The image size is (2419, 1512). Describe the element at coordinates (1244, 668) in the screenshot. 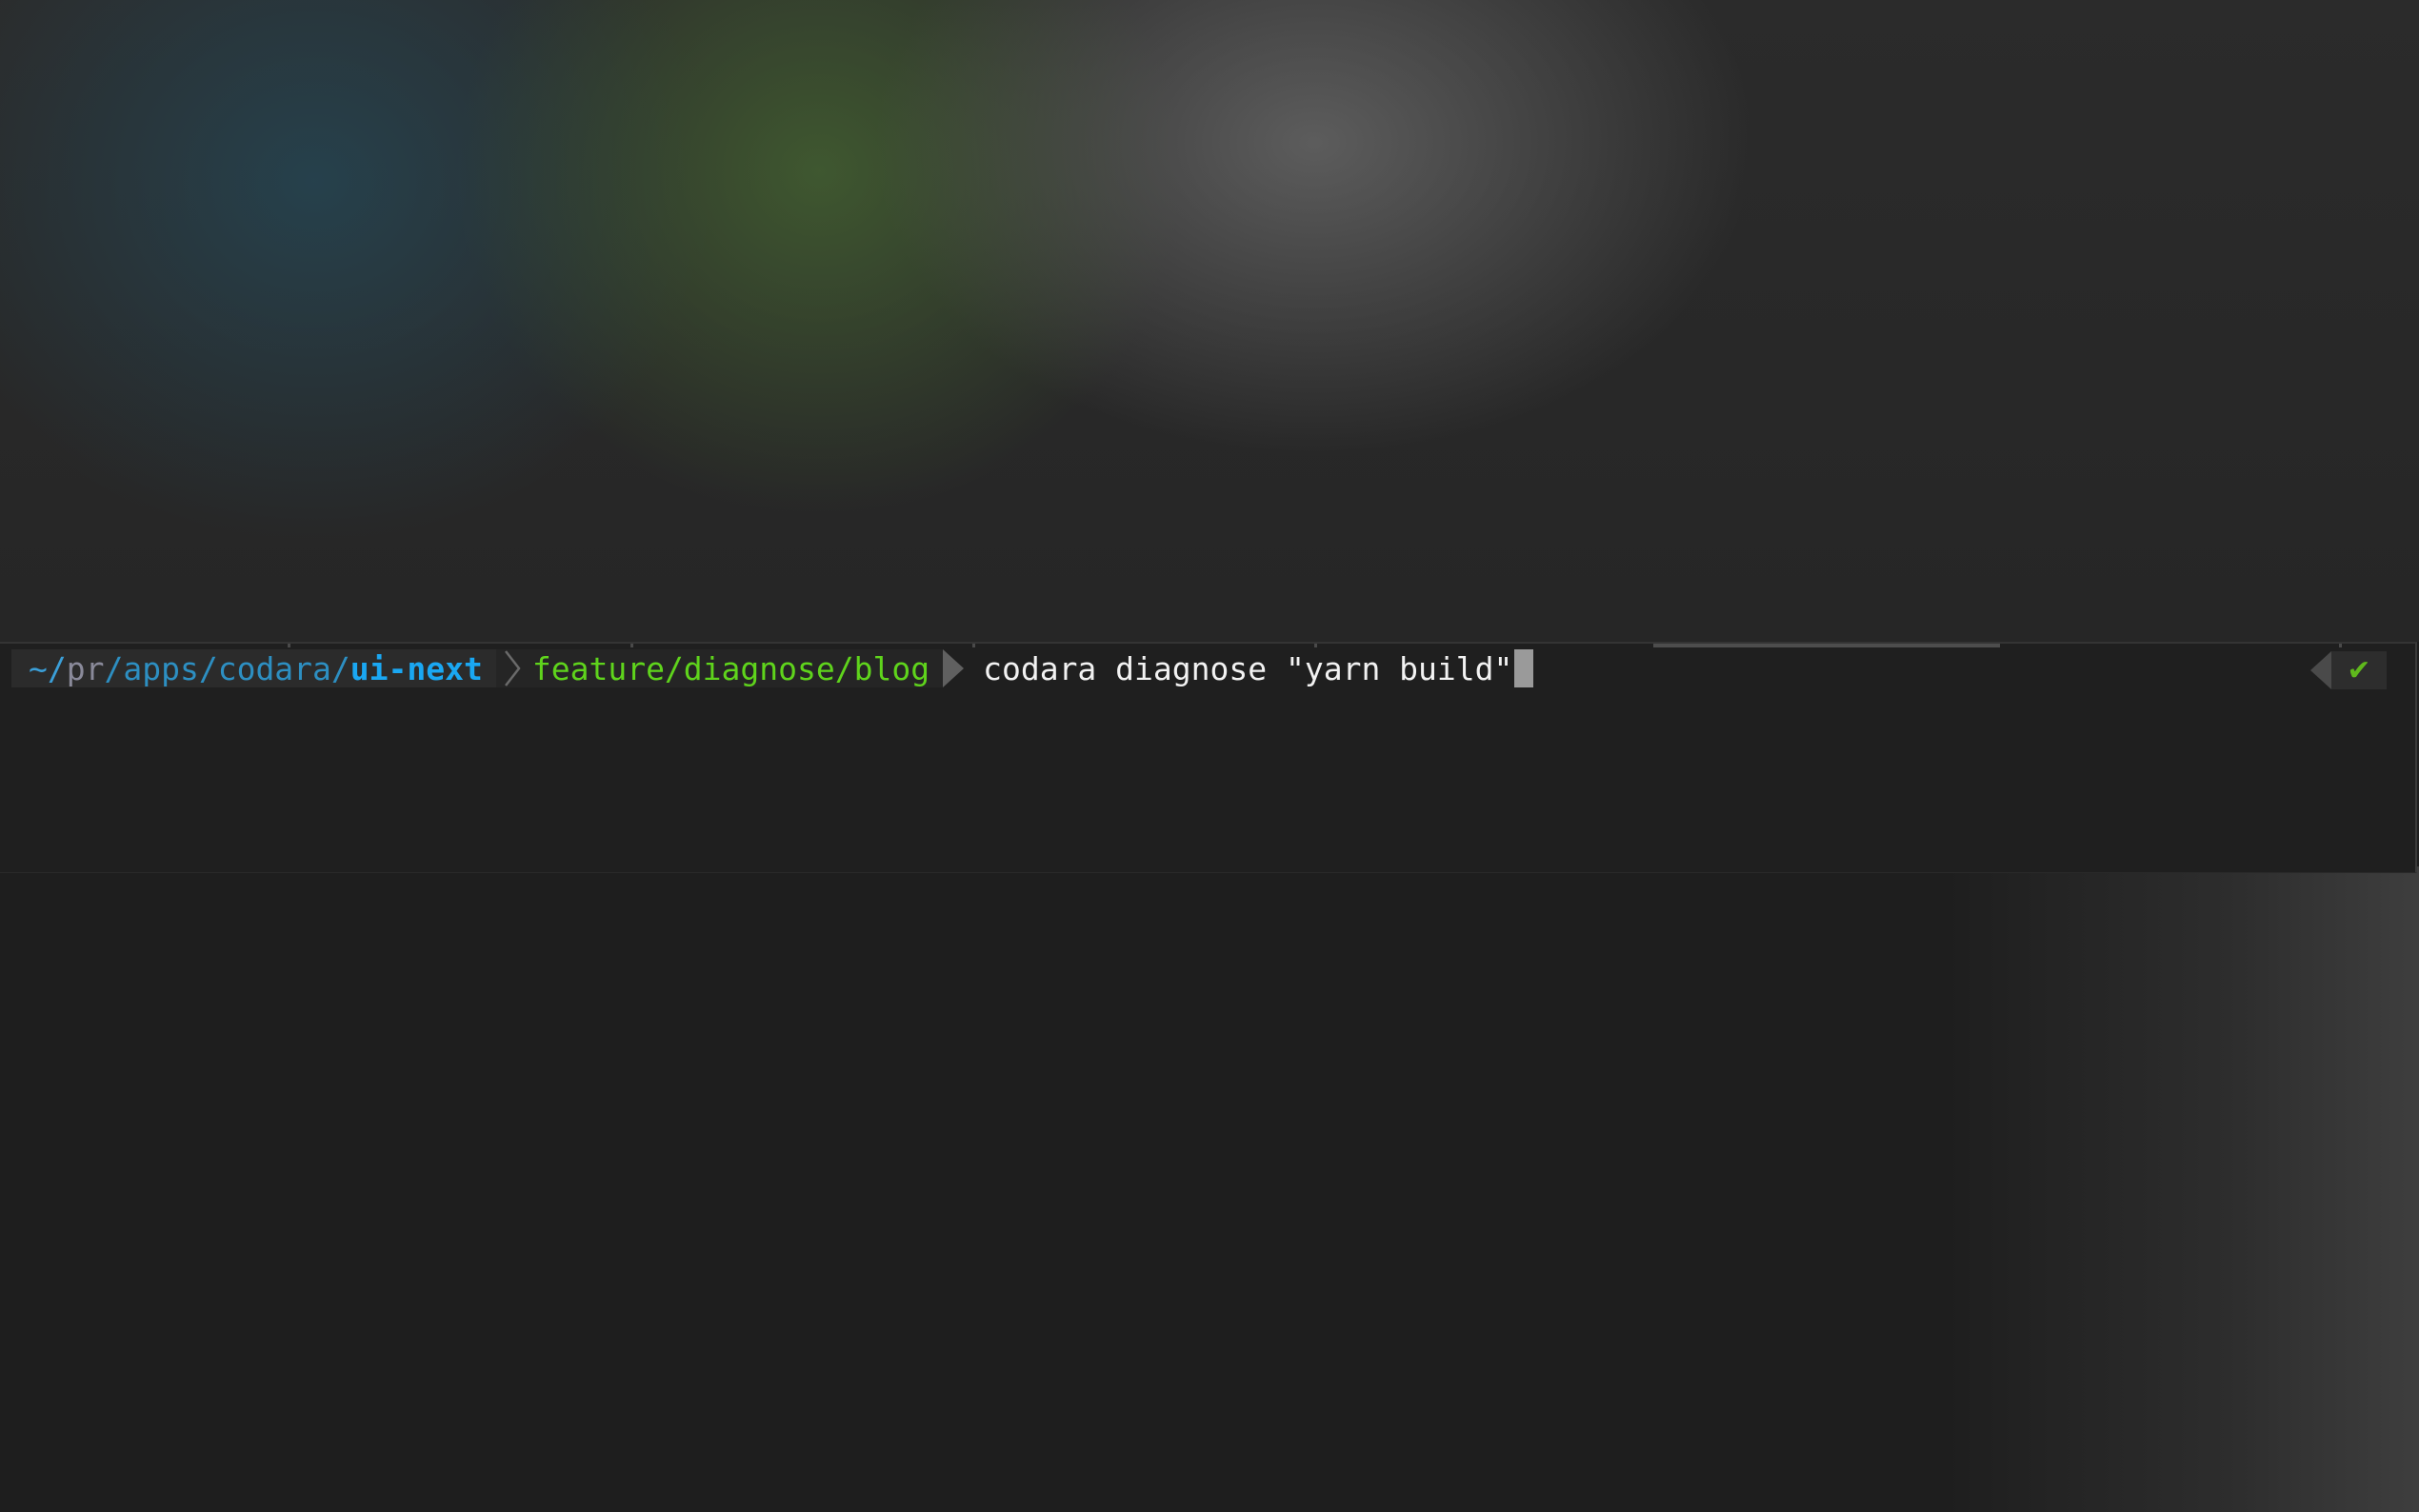

I see `command-input: codara diagnose "yarn build"` at that location.